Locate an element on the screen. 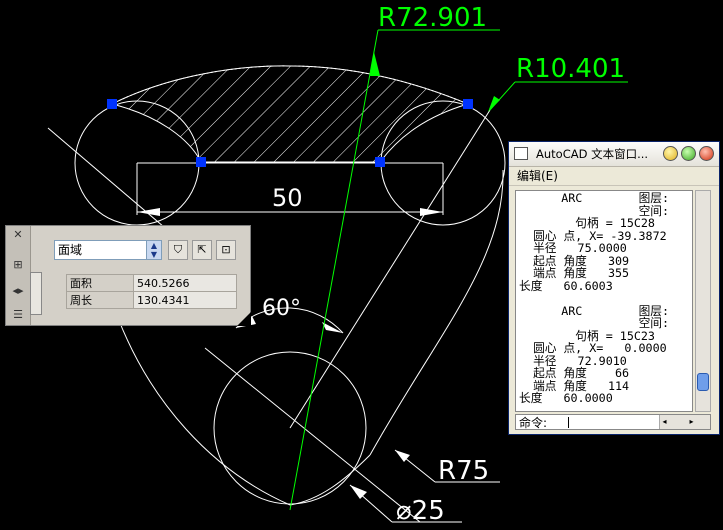 The width and height of the screenshot is (723, 530). vertical-scrollbar is located at coordinates (703, 301).